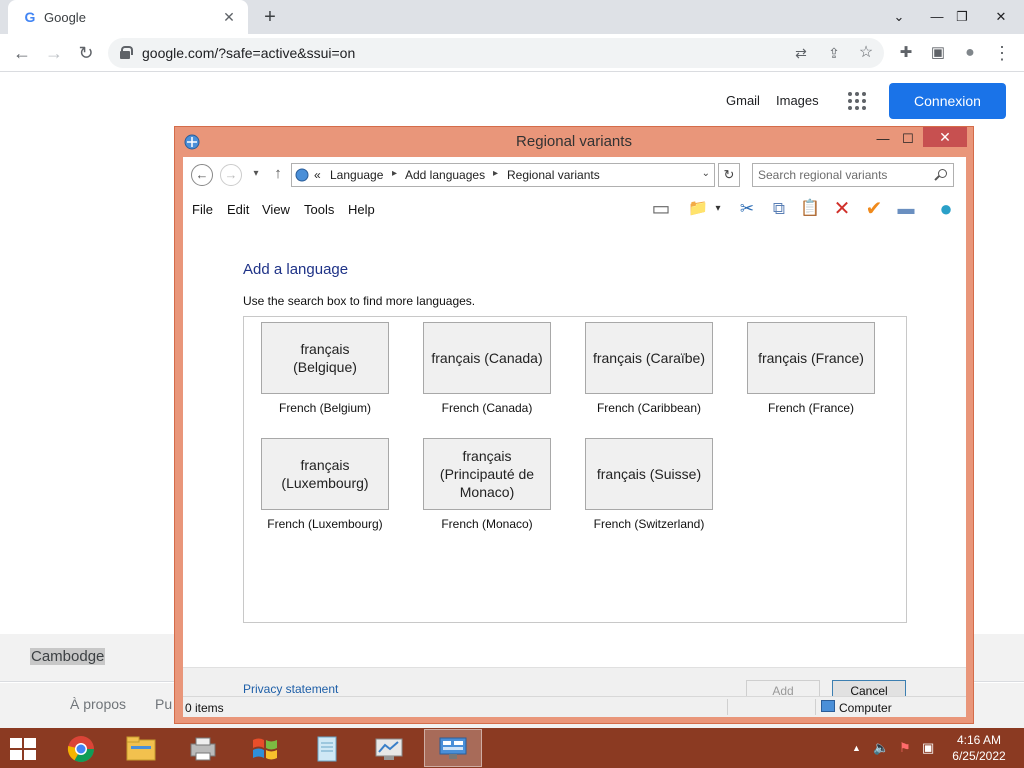 This screenshot has height=768, width=1024. What do you see at coordinates (706, 173) in the screenshot?
I see `address-dropdown-icon: ⌄` at bounding box center [706, 173].